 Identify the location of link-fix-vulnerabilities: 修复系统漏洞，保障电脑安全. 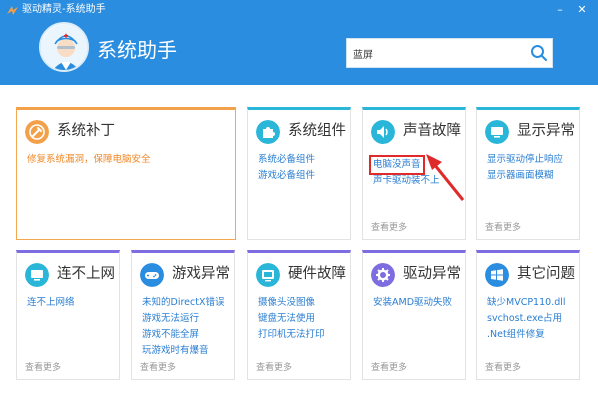
(89, 160).